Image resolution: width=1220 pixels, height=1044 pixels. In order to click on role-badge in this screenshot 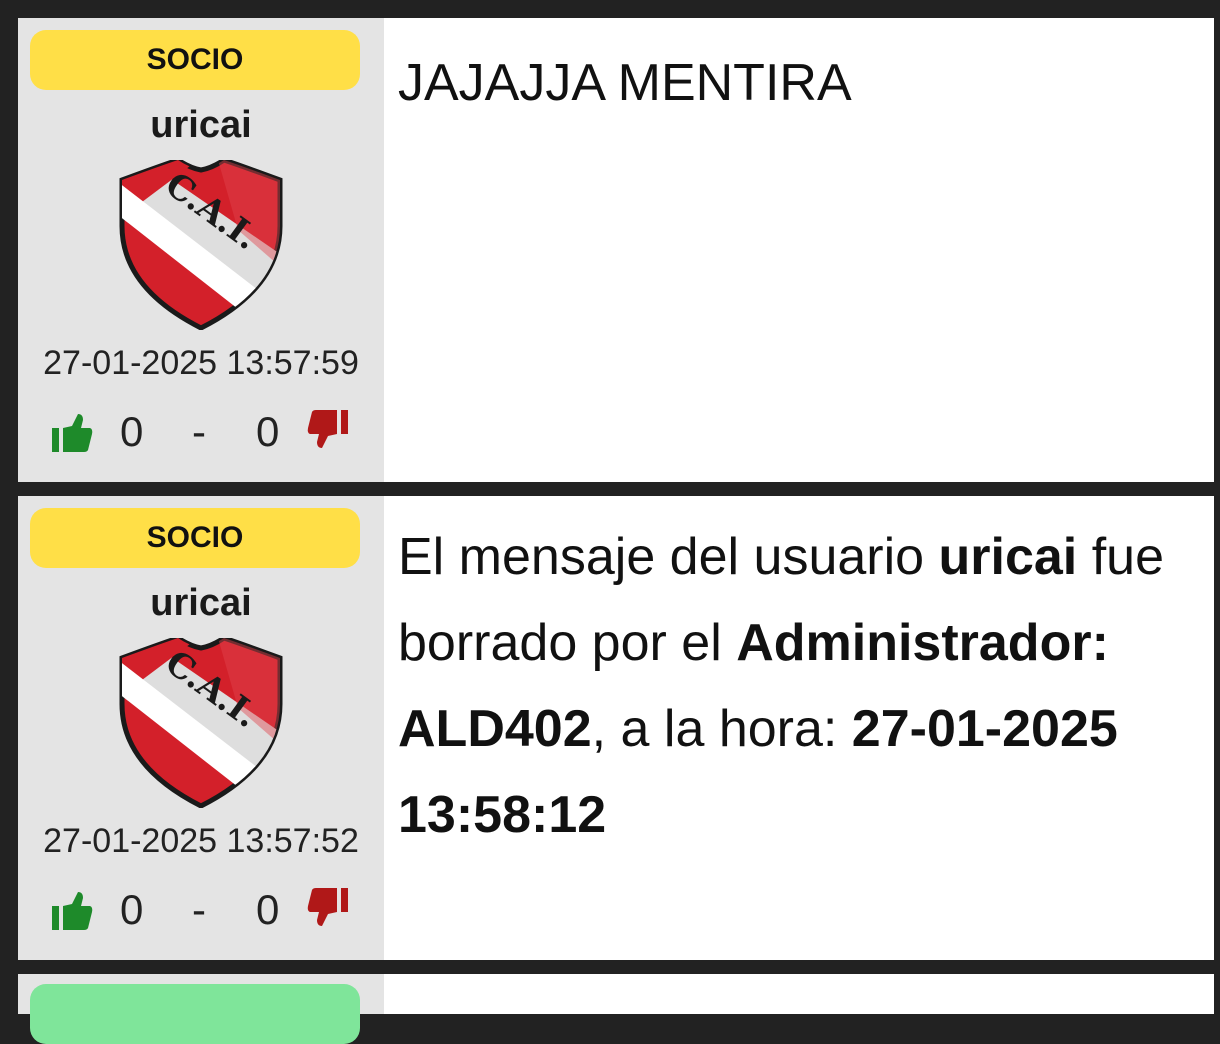, I will do `click(195, 1014)`.